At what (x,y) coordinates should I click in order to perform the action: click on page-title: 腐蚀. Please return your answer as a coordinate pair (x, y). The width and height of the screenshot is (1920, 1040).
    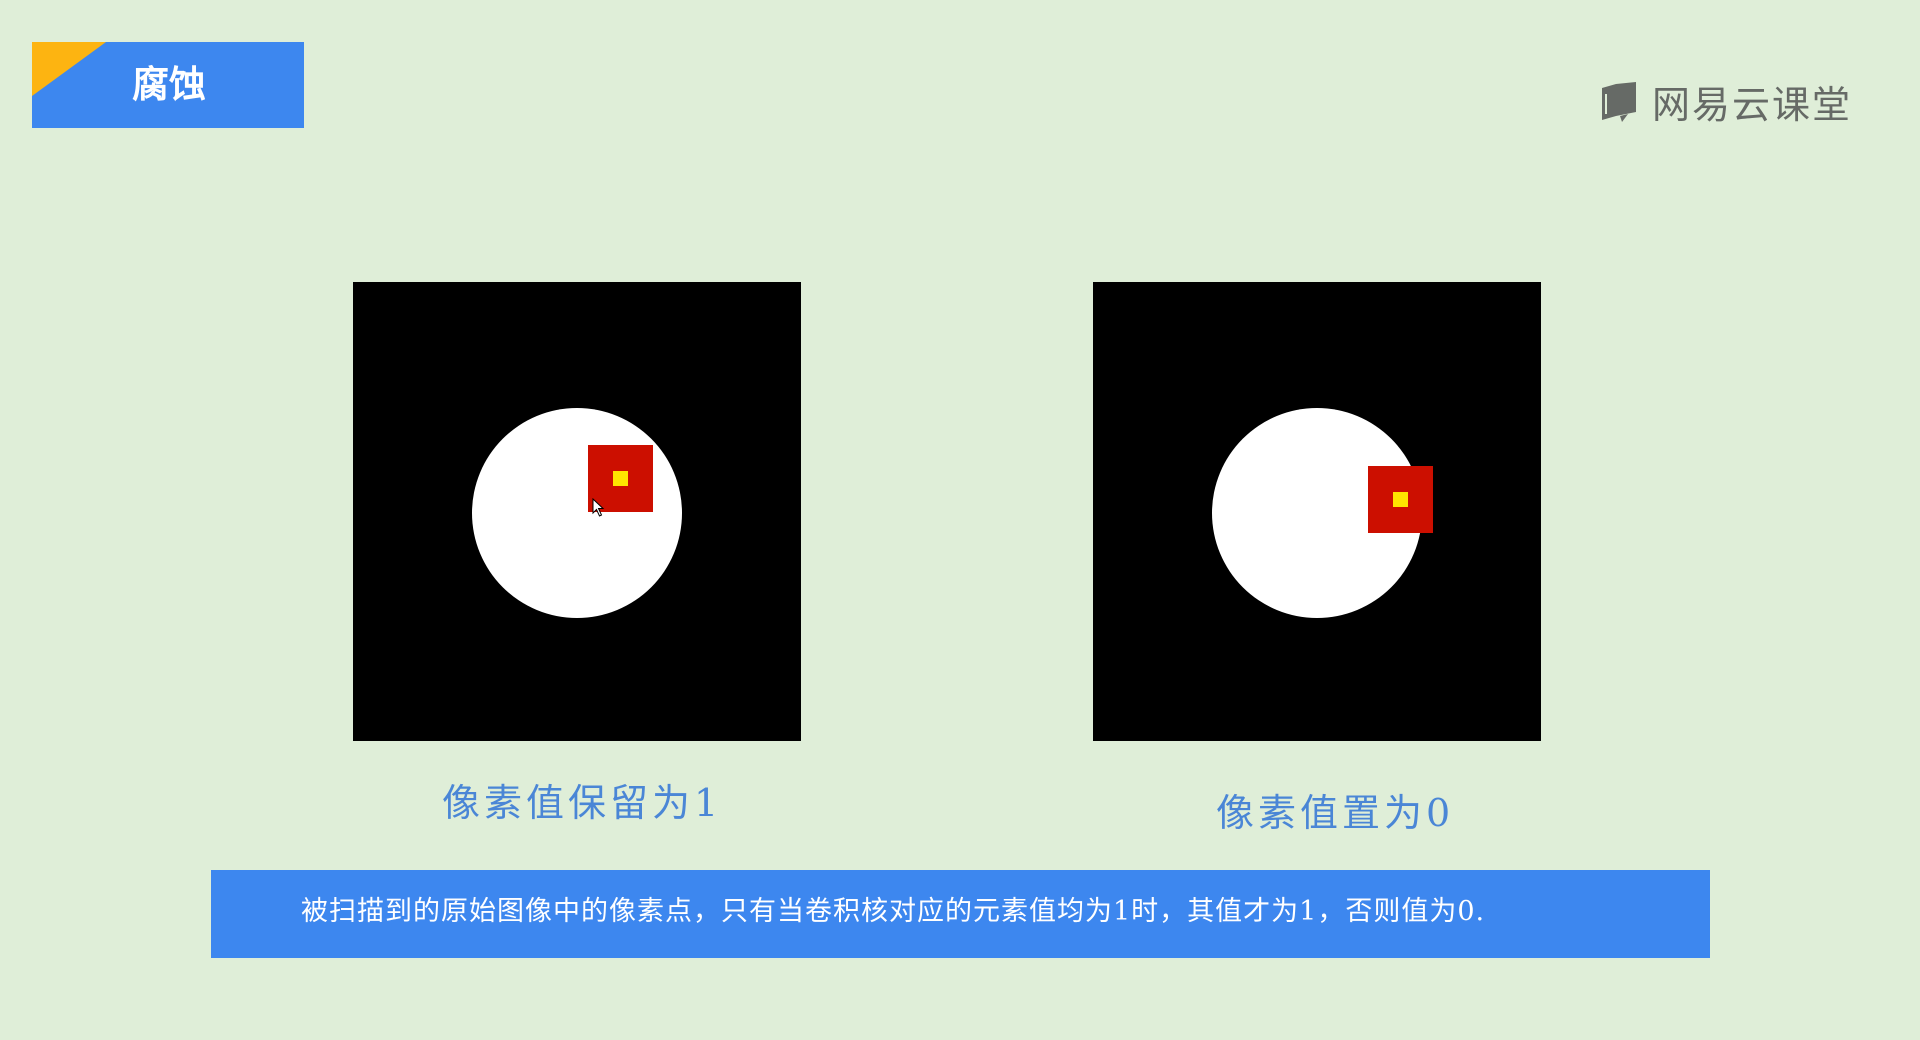
    Looking at the image, I should click on (169, 84).